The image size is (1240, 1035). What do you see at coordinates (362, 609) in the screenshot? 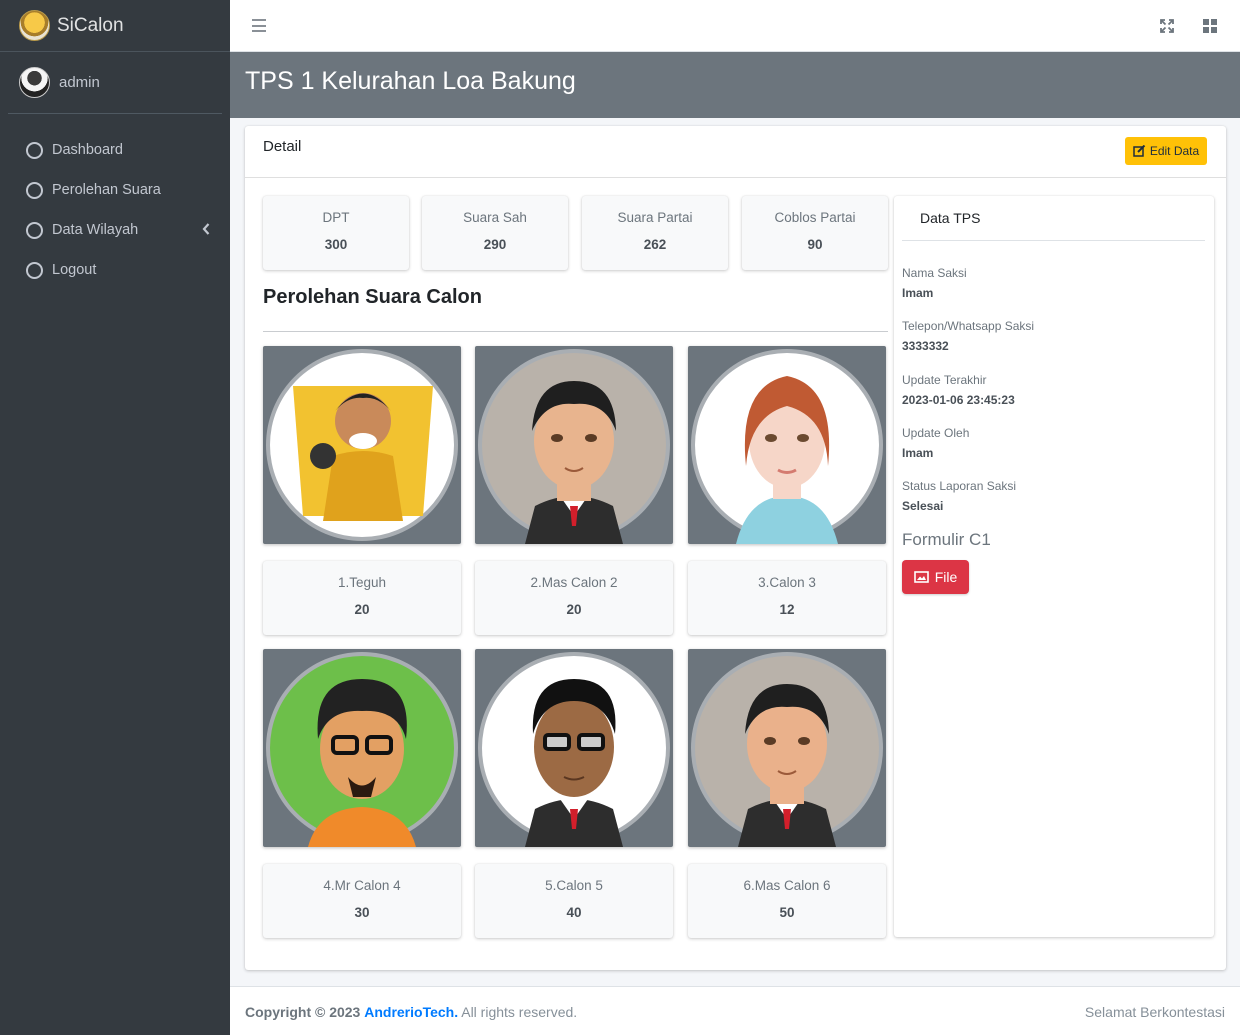
I see `candidate-votes: 20` at bounding box center [362, 609].